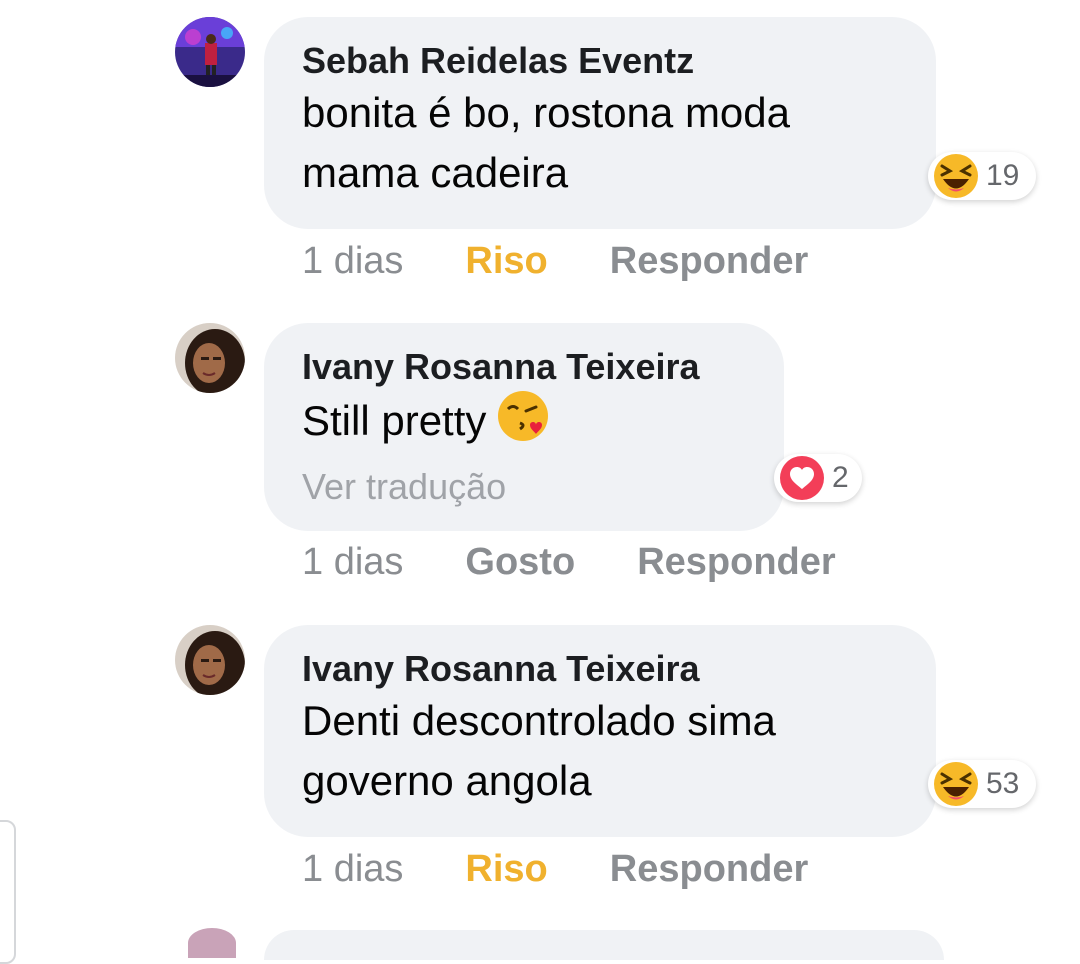 This screenshot has height=964, width=1080. Describe the element at coordinates (8, 892) in the screenshot. I see `side-panel-edge` at that location.